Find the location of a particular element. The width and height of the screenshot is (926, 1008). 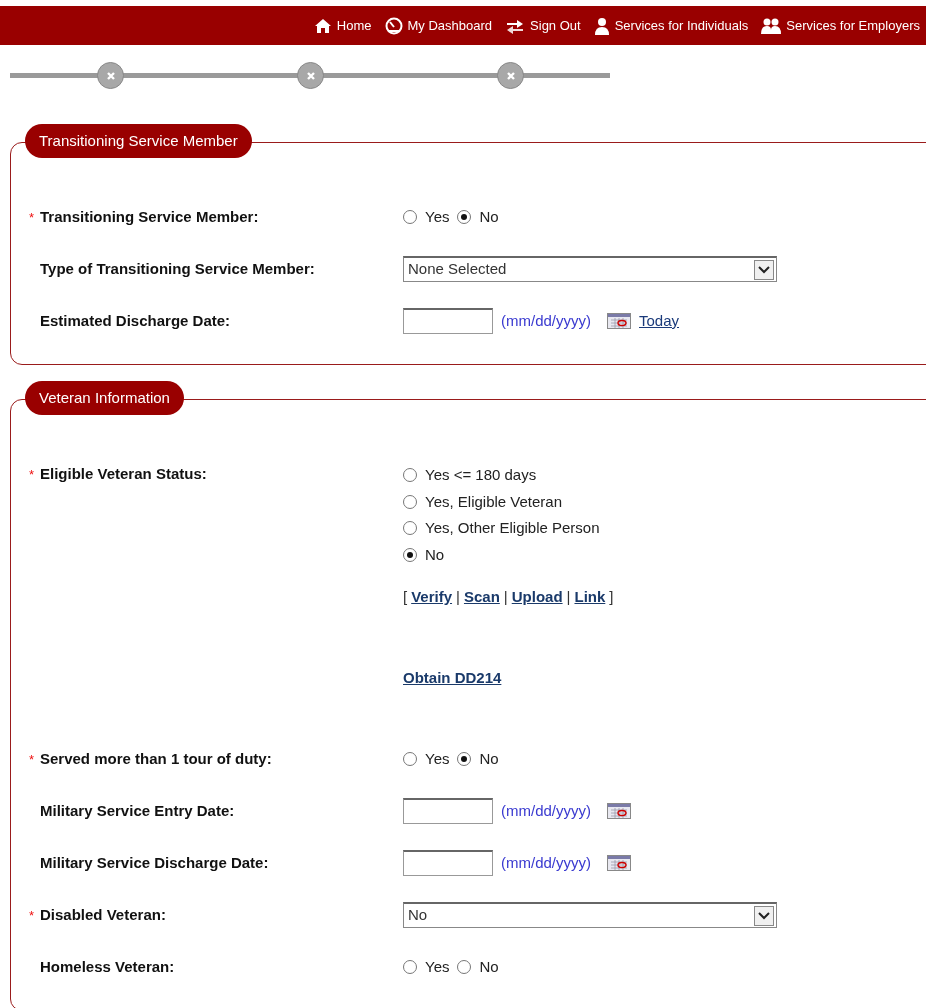

arrows-icon is located at coordinates (515, 25).